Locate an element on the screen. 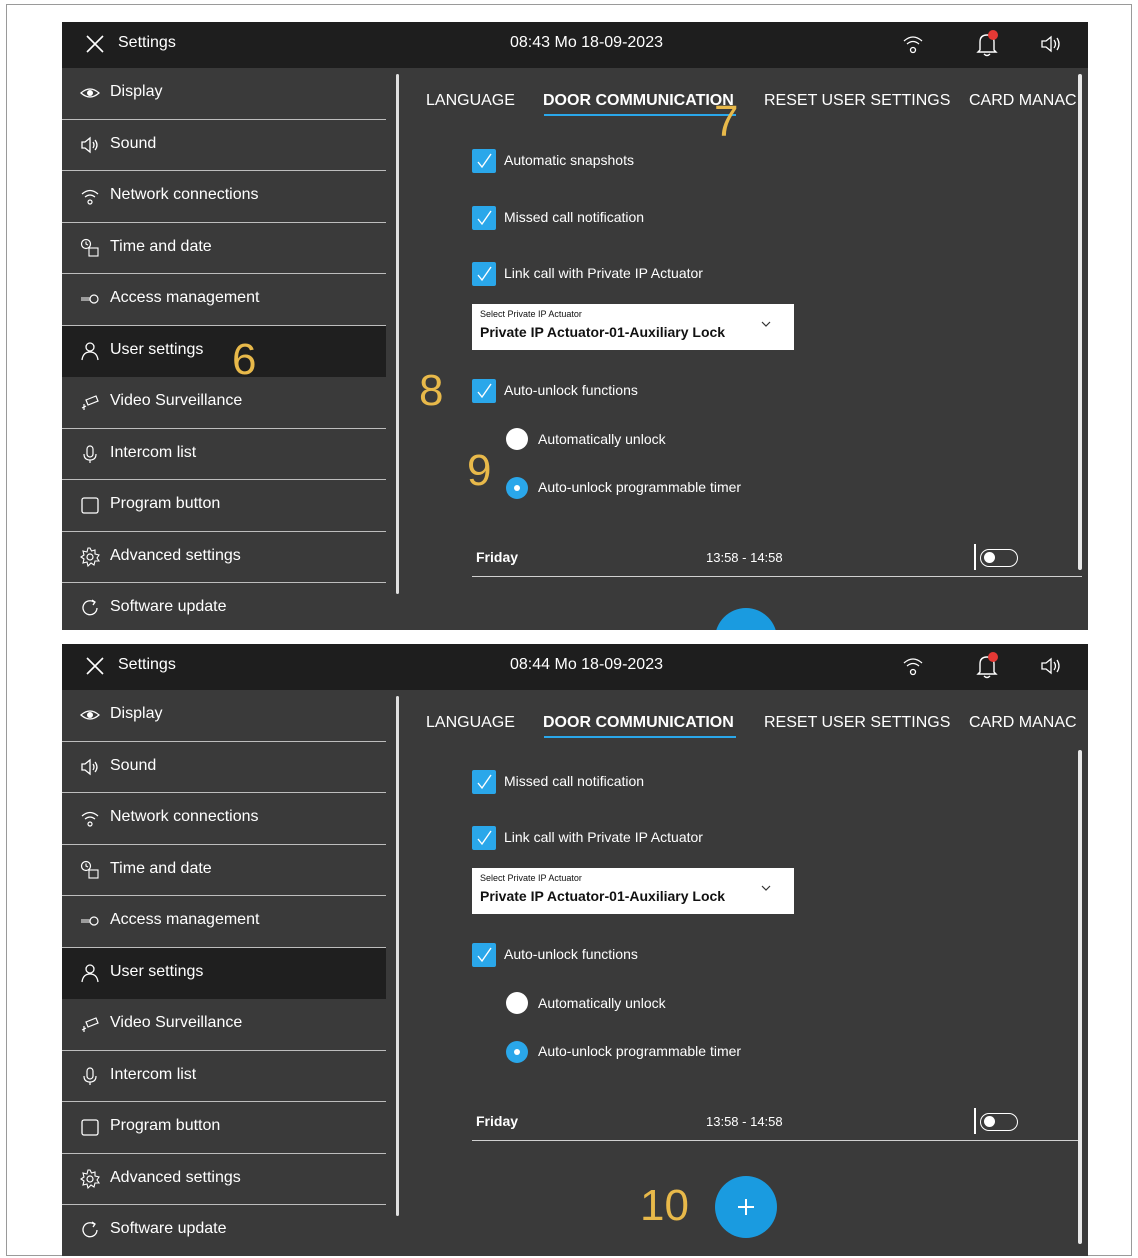  square-button-icon is located at coordinates (90, 505).